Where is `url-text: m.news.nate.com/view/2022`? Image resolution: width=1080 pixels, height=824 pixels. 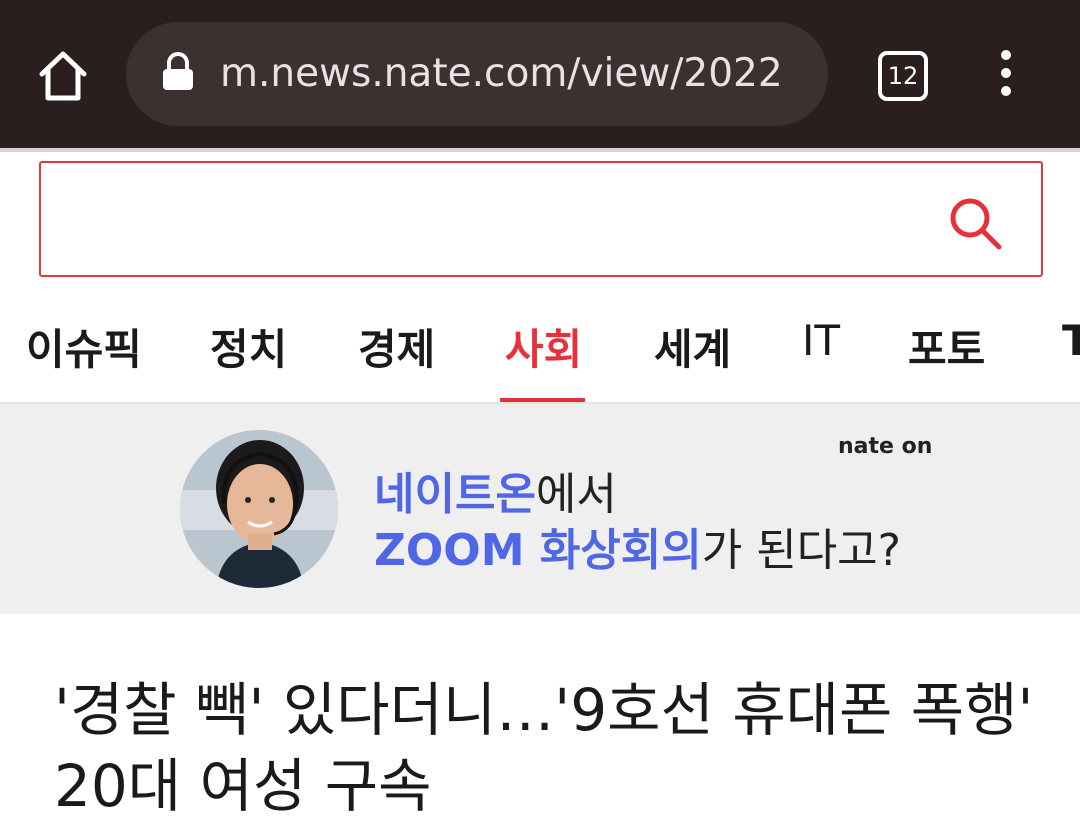
url-text: m.news.nate.com/view/2022 is located at coordinates (512, 74).